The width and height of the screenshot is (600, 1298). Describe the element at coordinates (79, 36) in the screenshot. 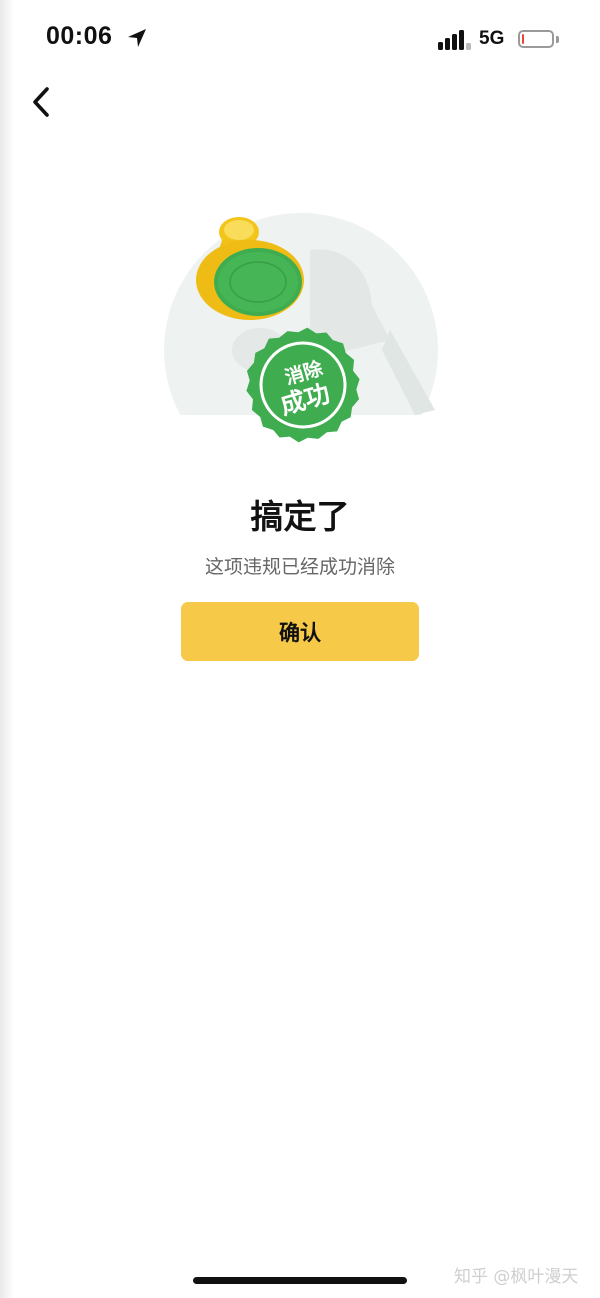

I see `status-time: 00:06` at that location.